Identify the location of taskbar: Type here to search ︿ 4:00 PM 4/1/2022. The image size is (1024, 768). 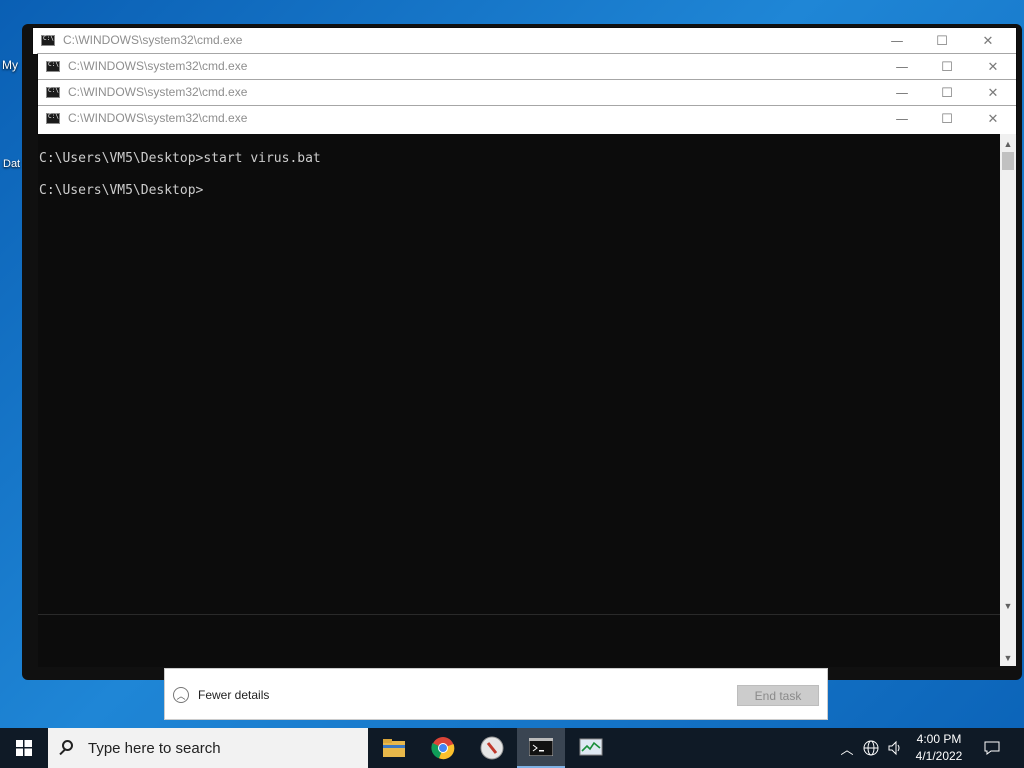
(512, 748).